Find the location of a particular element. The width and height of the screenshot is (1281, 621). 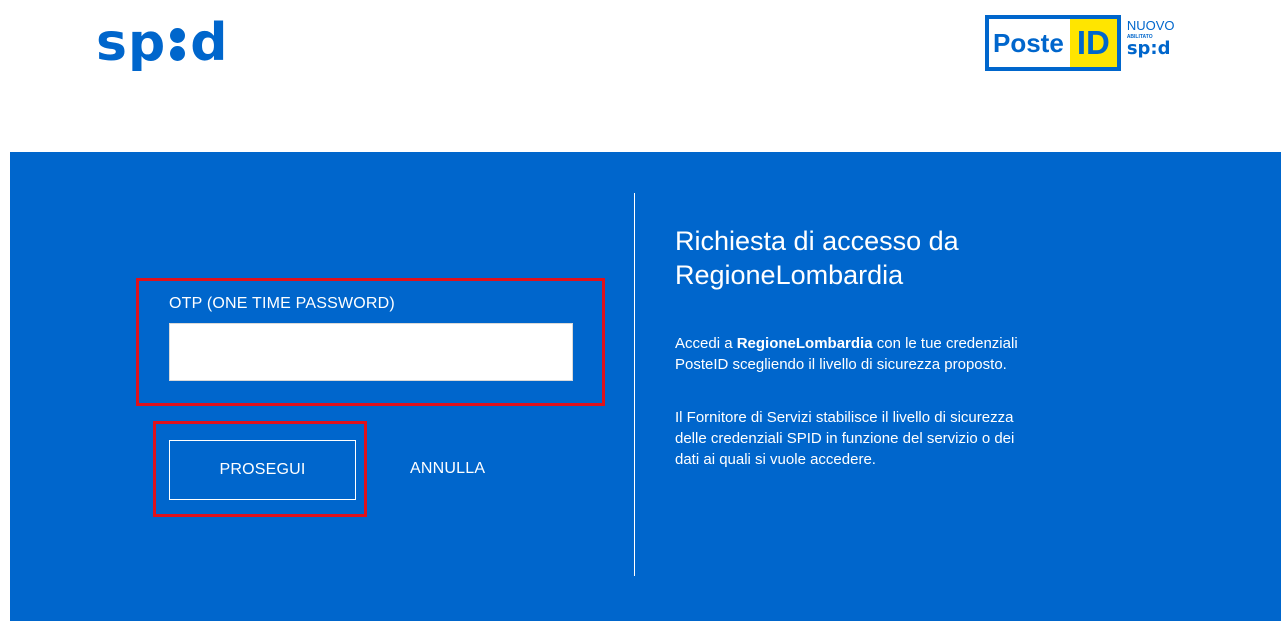

spid-logo-text-end: d is located at coordinates (209, 43).